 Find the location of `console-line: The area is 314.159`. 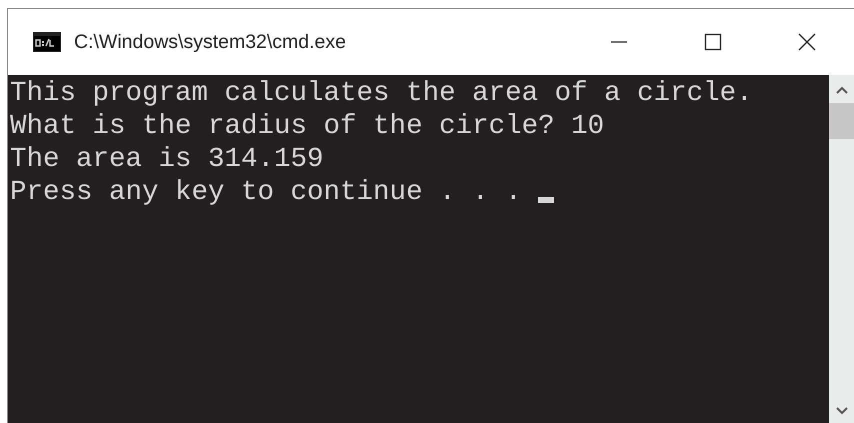

console-line: The area is 314.159 is located at coordinates (167, 159).